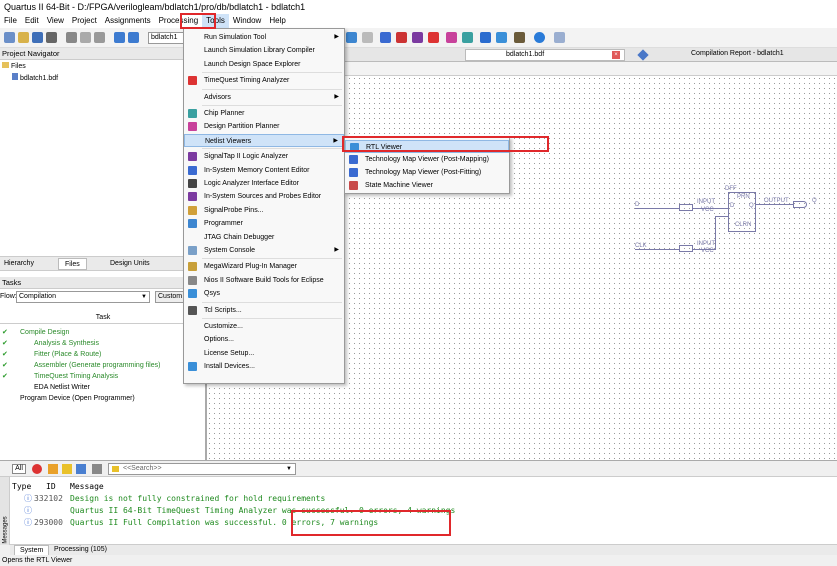 The width and height of the screenshot is (837, 566). I want to click on tools-menu-item-nios-ii-software-build-tools-for-eclipse: Nios II Software Build Tools for Eclipse, so click(264, 280).